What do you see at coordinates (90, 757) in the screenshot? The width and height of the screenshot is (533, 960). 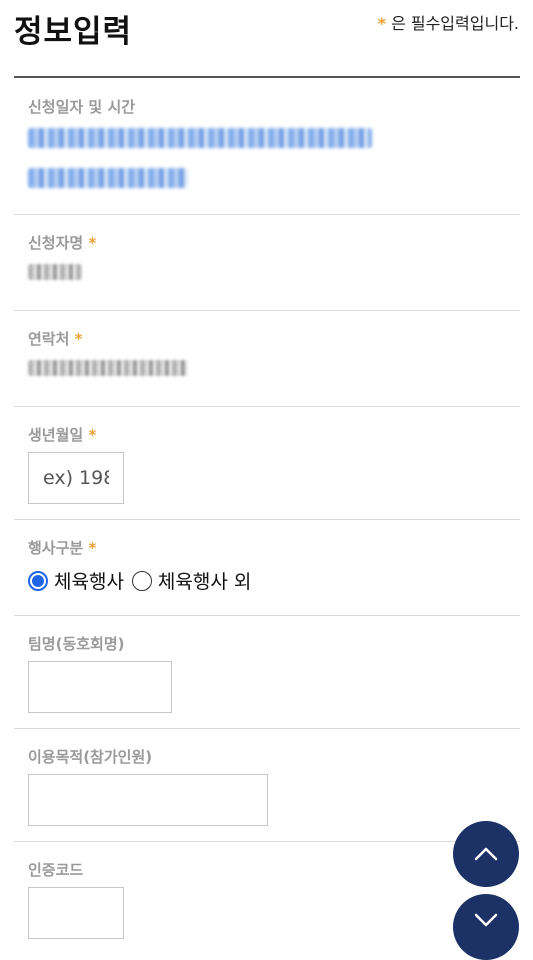 I see `field-label: 이용목적(참가인원)` at bounding box center [90, 757].